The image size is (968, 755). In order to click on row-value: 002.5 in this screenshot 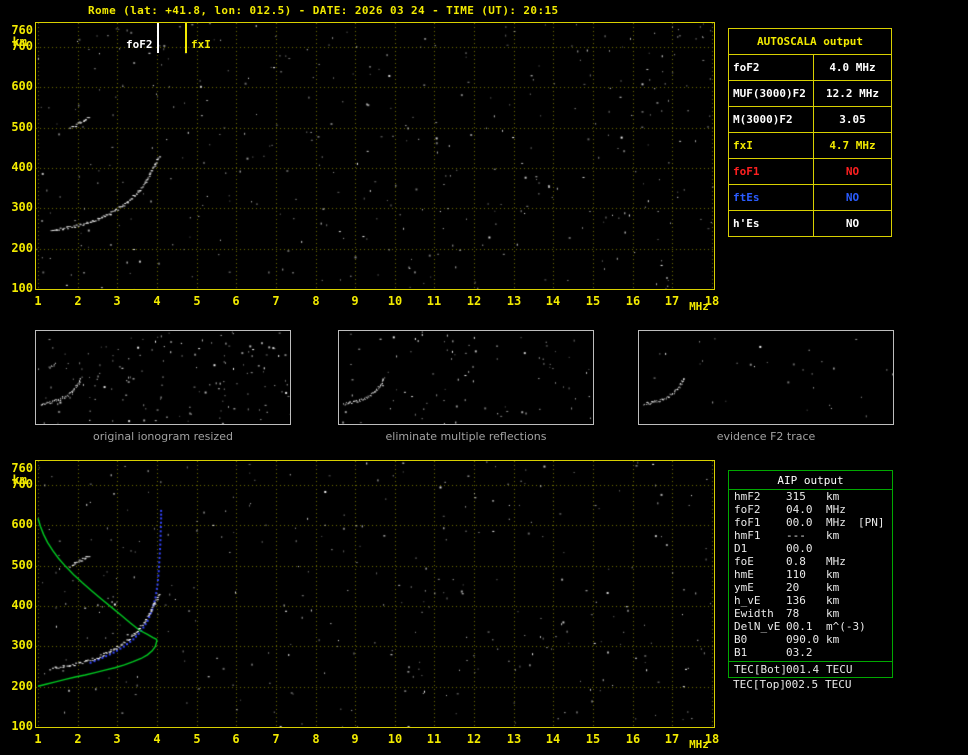, I will do `click(802, 684)`.